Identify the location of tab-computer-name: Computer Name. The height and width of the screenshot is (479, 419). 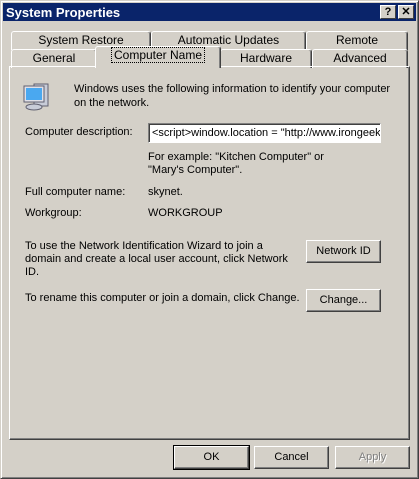
(158, 57).